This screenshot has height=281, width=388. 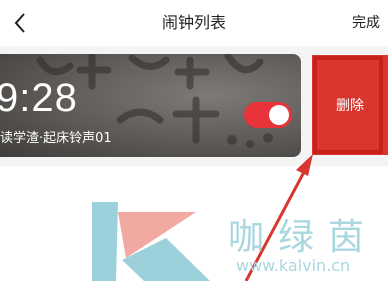 I want to click on alarm-ringtone-label: 读学渣·起床铃声01, so click(x=56, y=138).